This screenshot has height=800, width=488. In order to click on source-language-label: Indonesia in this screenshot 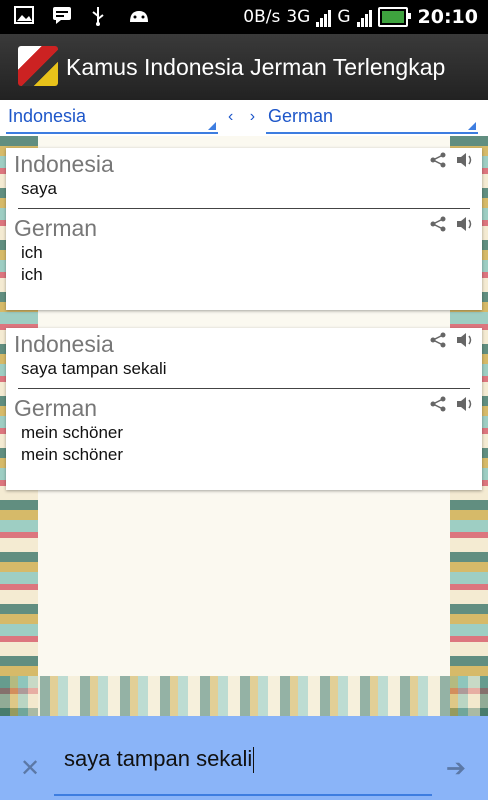, I will do `click(47, 116)`.